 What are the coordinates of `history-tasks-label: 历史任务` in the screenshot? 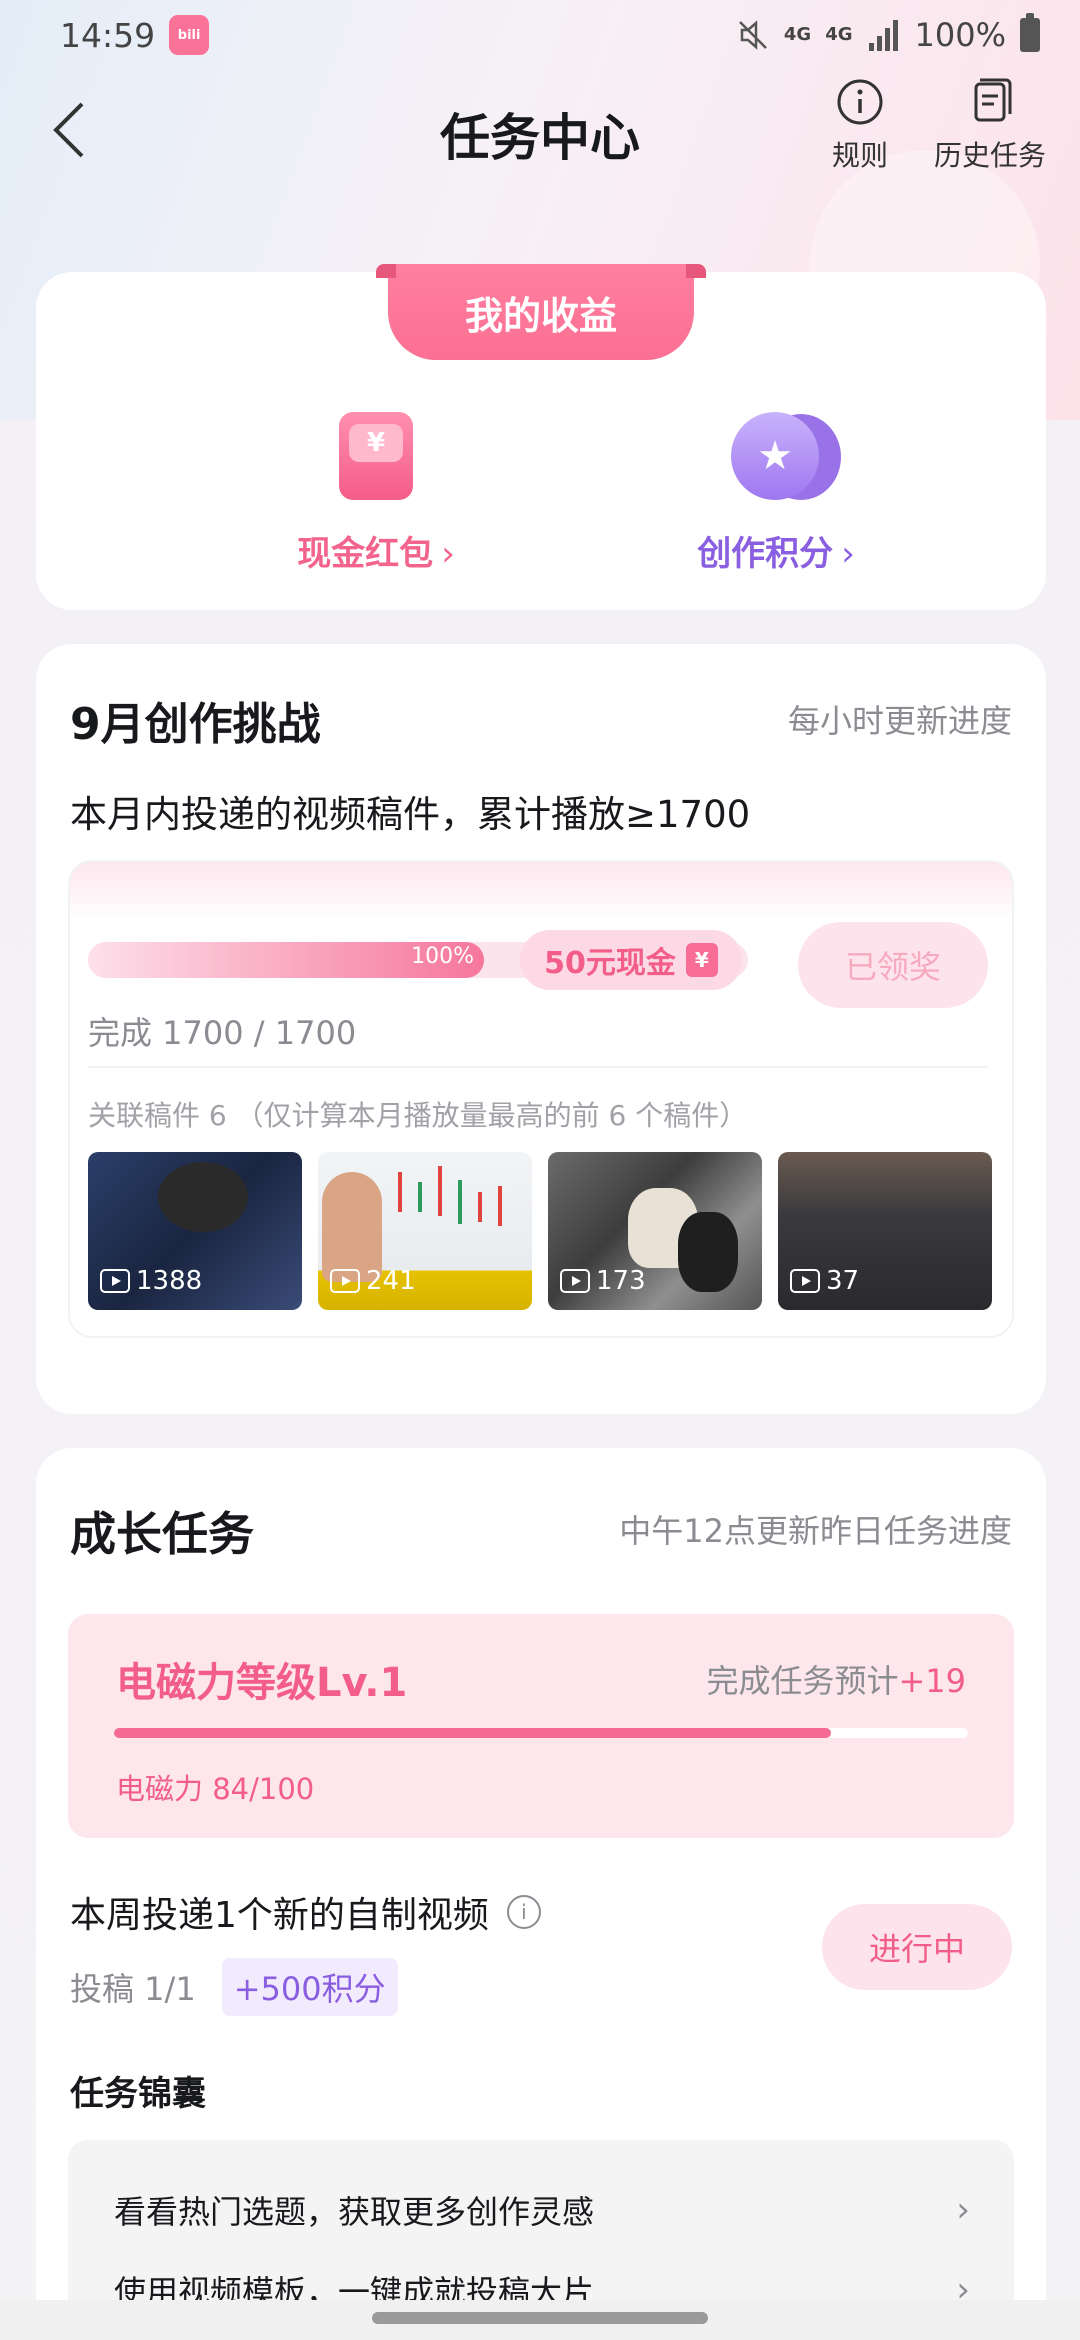 It's located at (989, 155).